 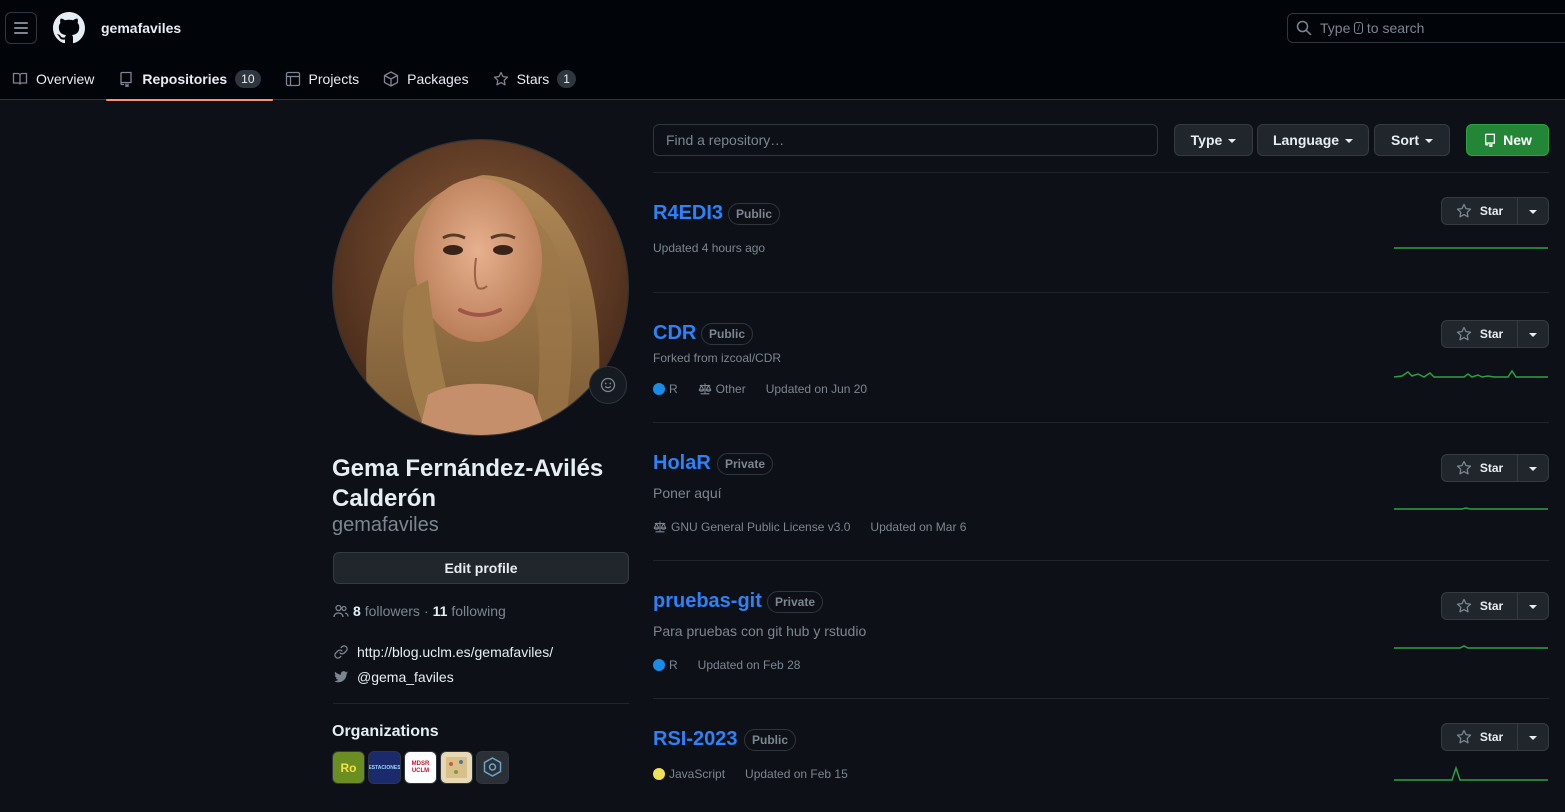 What do you see at coordinates (761, 527) in the screenshot?
I see `license-name: GNU General Public License v3.0` at bounding box center [761, 527].